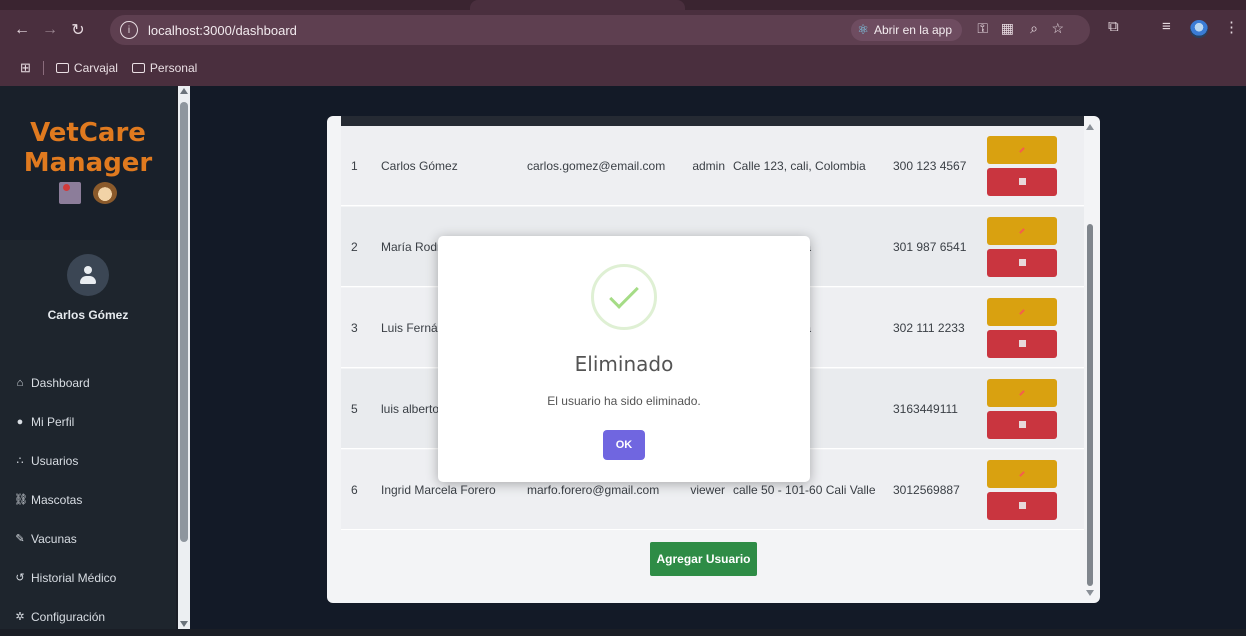  I want to click on avatar, so click(88, 275).